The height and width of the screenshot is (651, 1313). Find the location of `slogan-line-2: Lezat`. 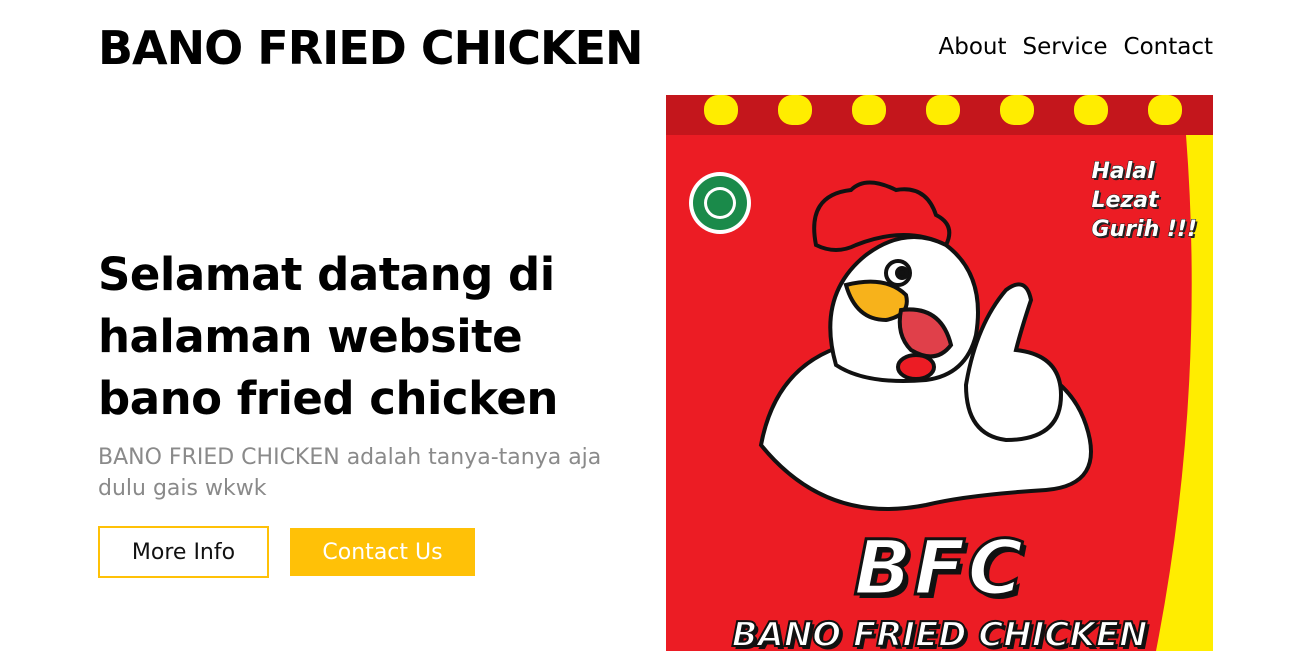

slogan-line-2: Lezat is located at coordinates (1125, 201).